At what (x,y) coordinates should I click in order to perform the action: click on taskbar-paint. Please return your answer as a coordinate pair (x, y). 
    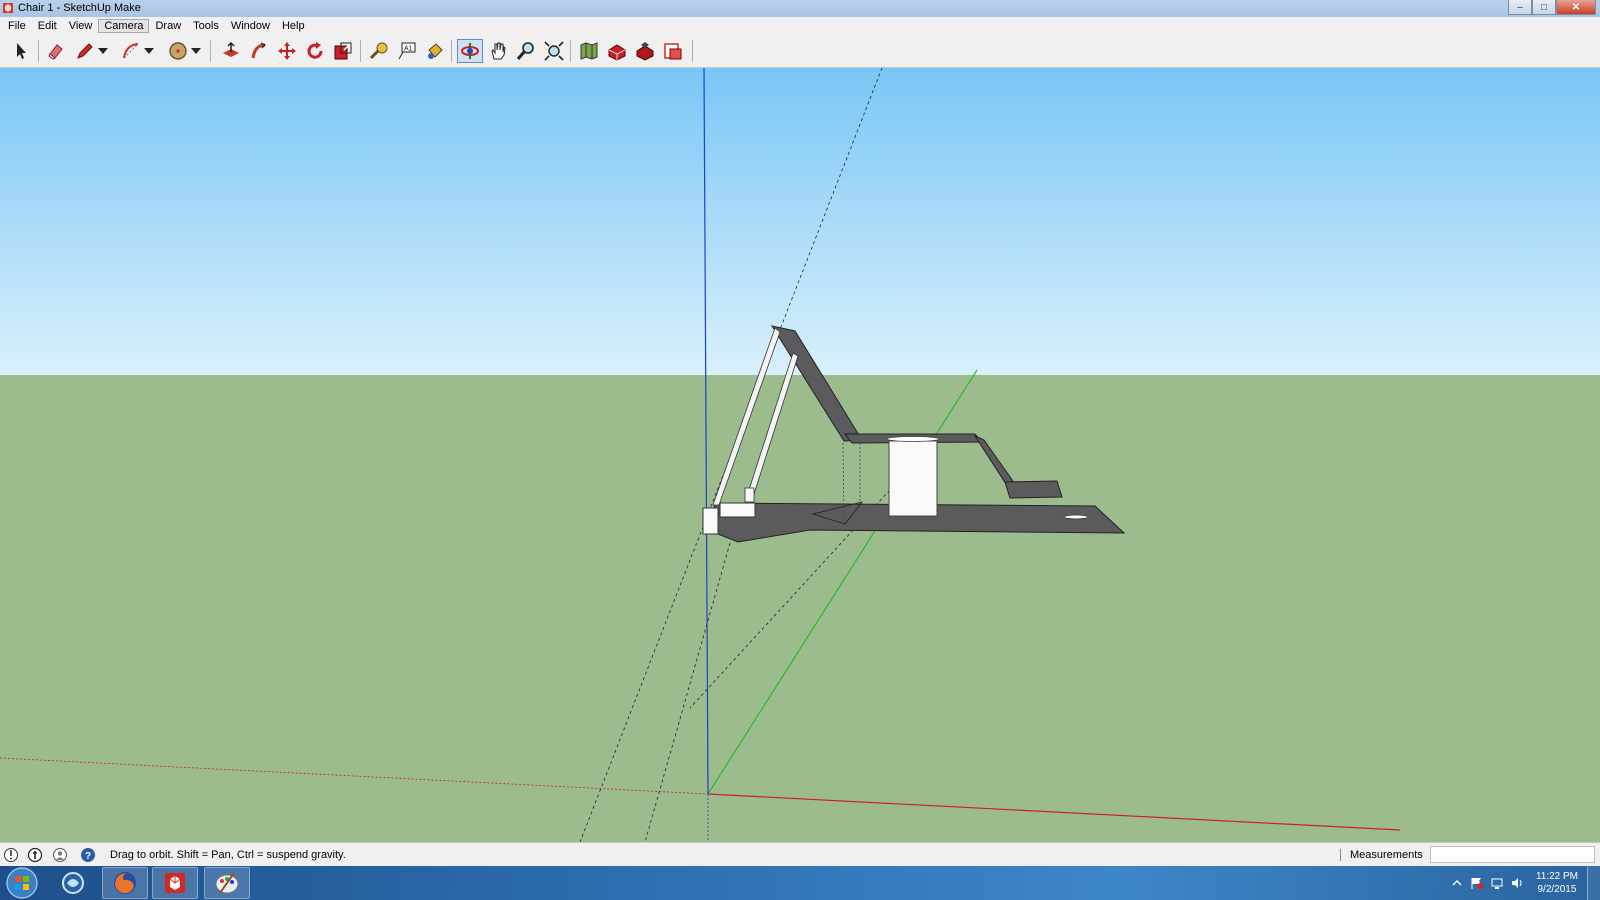
    Looking at the image, I should click on (227, 883).